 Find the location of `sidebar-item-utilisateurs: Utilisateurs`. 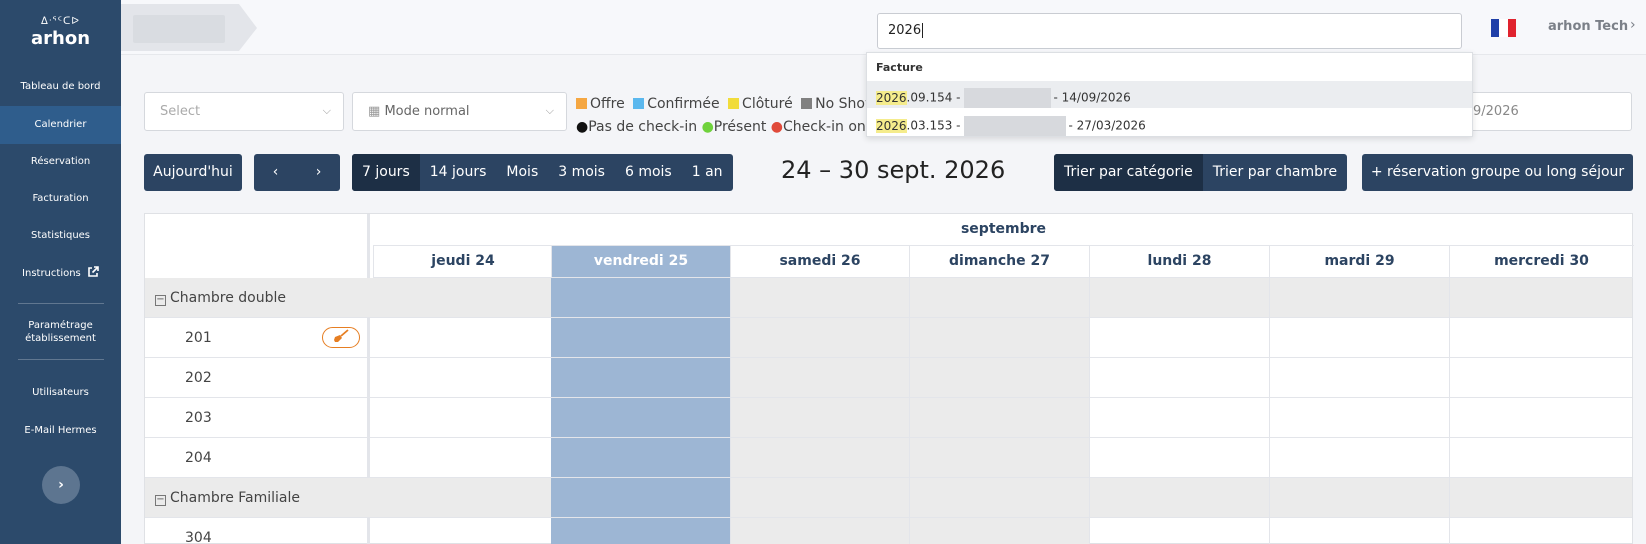

sidebar-item-utilisateurs: Utilisateurs is located at coordinates (60, 392).